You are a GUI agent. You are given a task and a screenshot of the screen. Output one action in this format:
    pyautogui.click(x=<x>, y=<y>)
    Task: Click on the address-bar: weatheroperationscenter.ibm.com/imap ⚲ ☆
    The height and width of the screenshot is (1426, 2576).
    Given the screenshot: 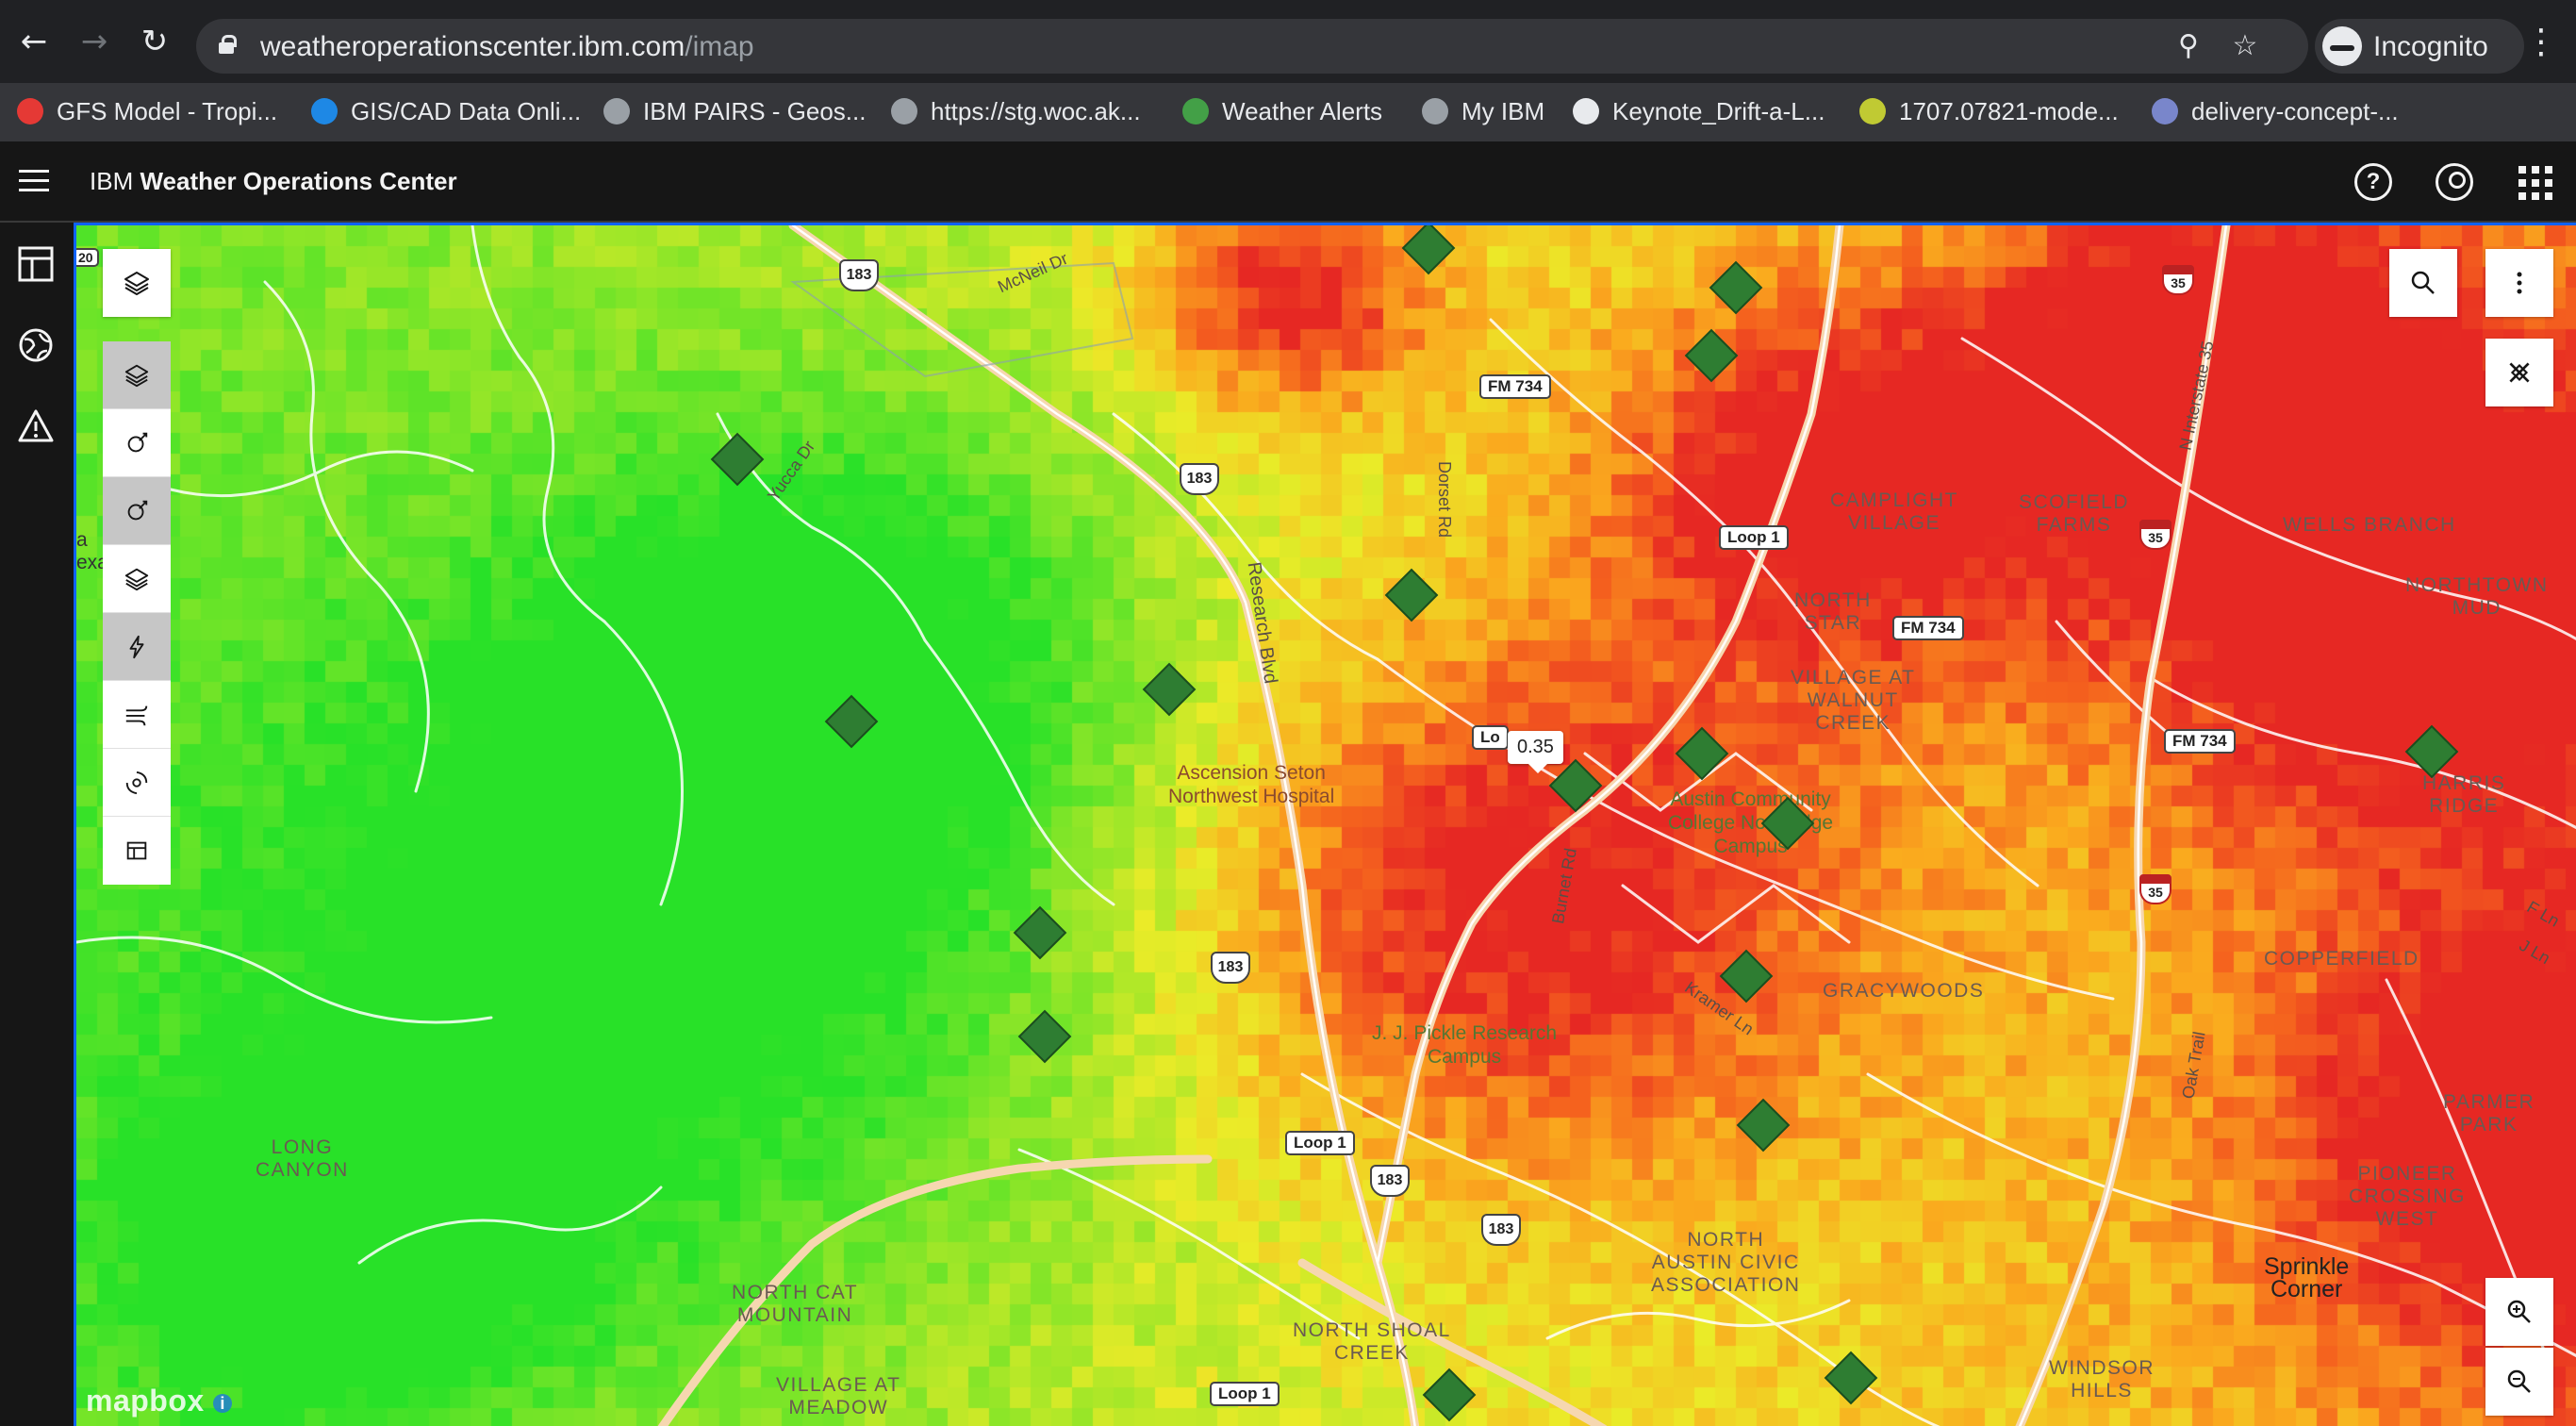 What is the action you would take?
    pyautogui.click(x=1252, y=47)
    